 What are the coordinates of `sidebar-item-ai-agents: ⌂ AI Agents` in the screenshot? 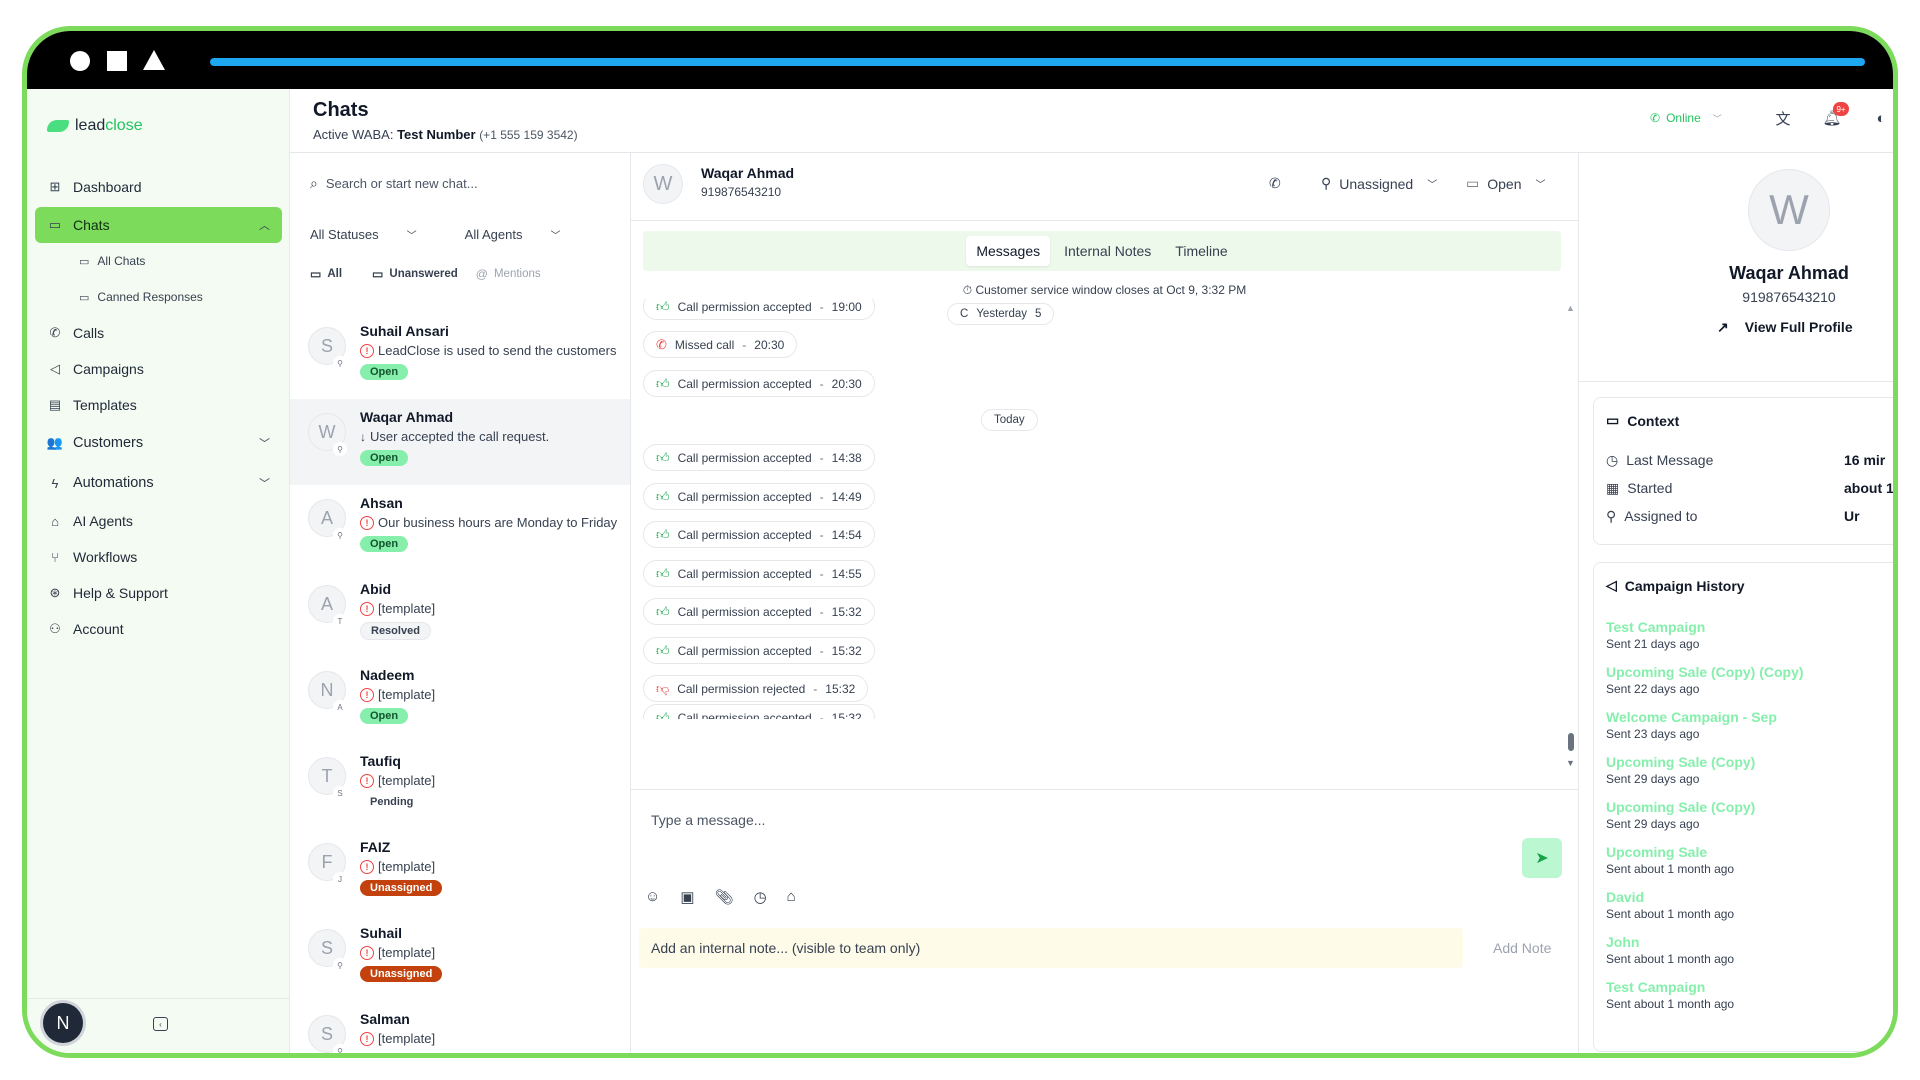 It's located at (158, 521).